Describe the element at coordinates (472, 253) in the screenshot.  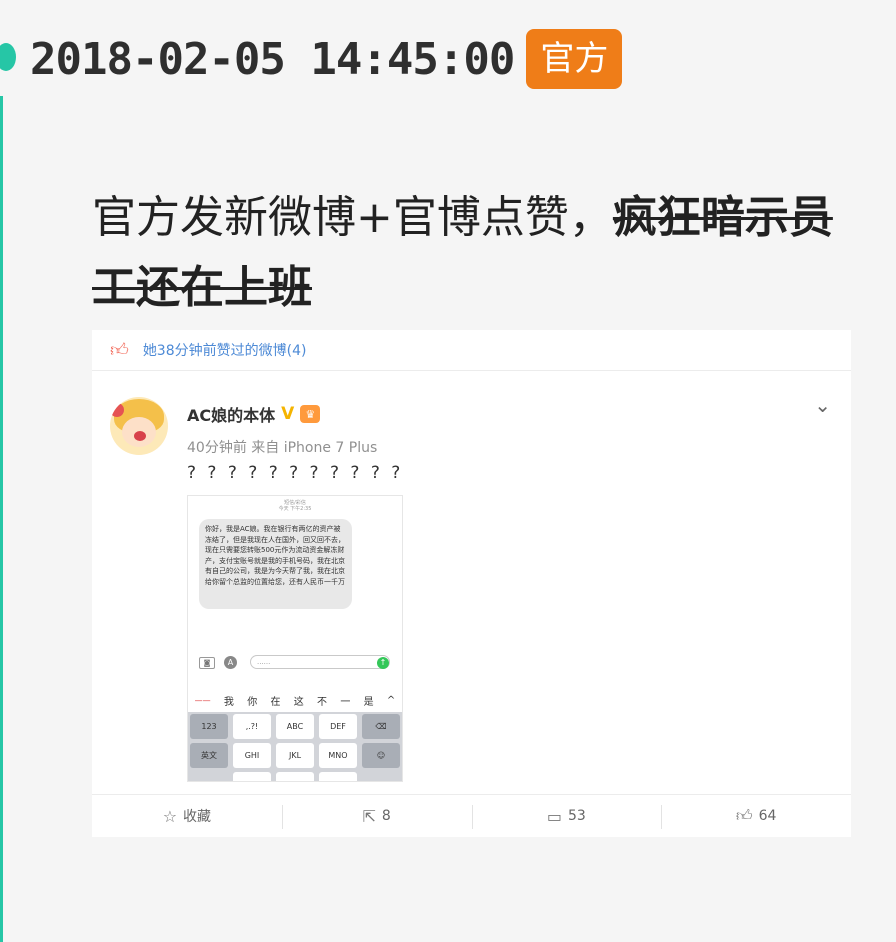
I see `entry-headline: 官方发新微博+官博点赞，疯狂暗示员工还在上班` at that location.